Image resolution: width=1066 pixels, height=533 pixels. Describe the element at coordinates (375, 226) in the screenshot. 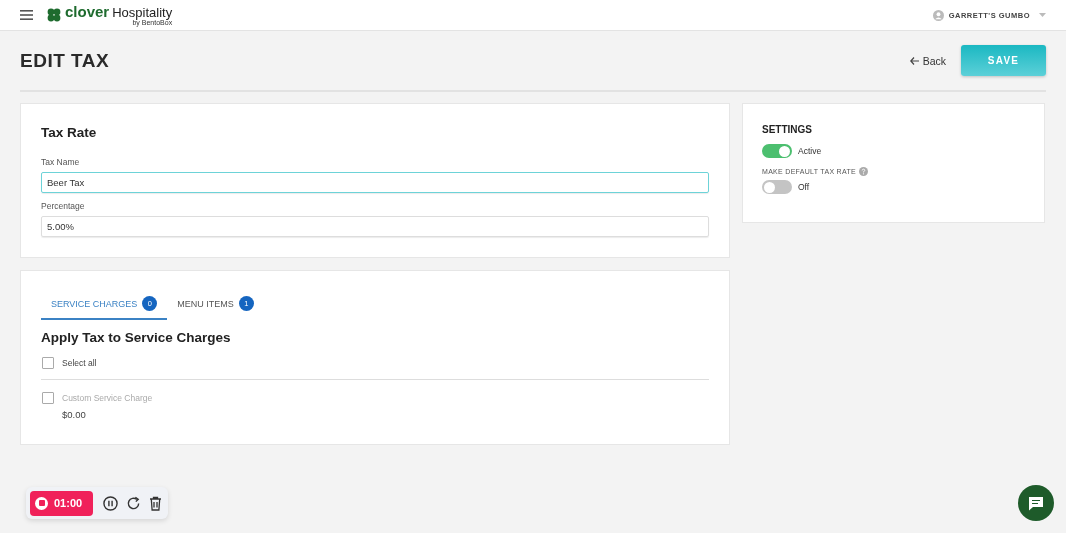

I see `input-field: 5.00%` at that location.